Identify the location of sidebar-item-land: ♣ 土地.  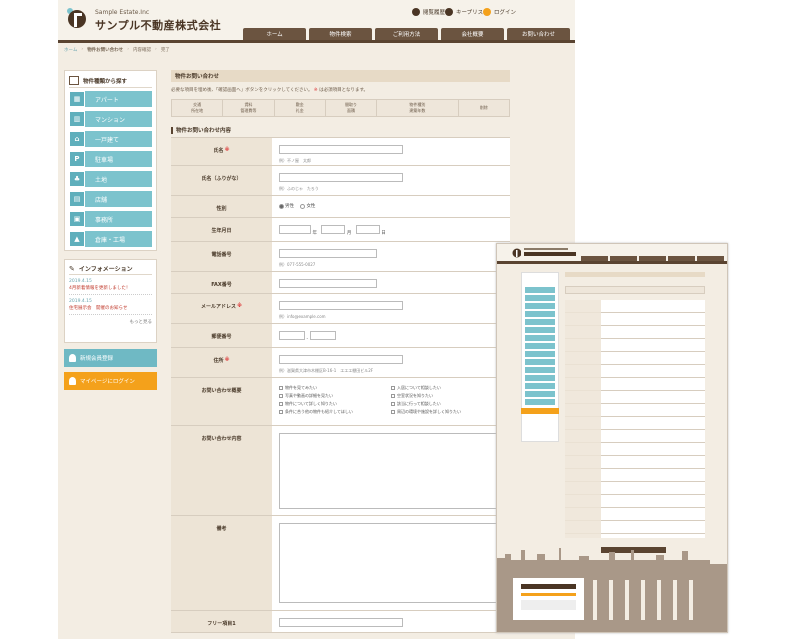
(110, 179).